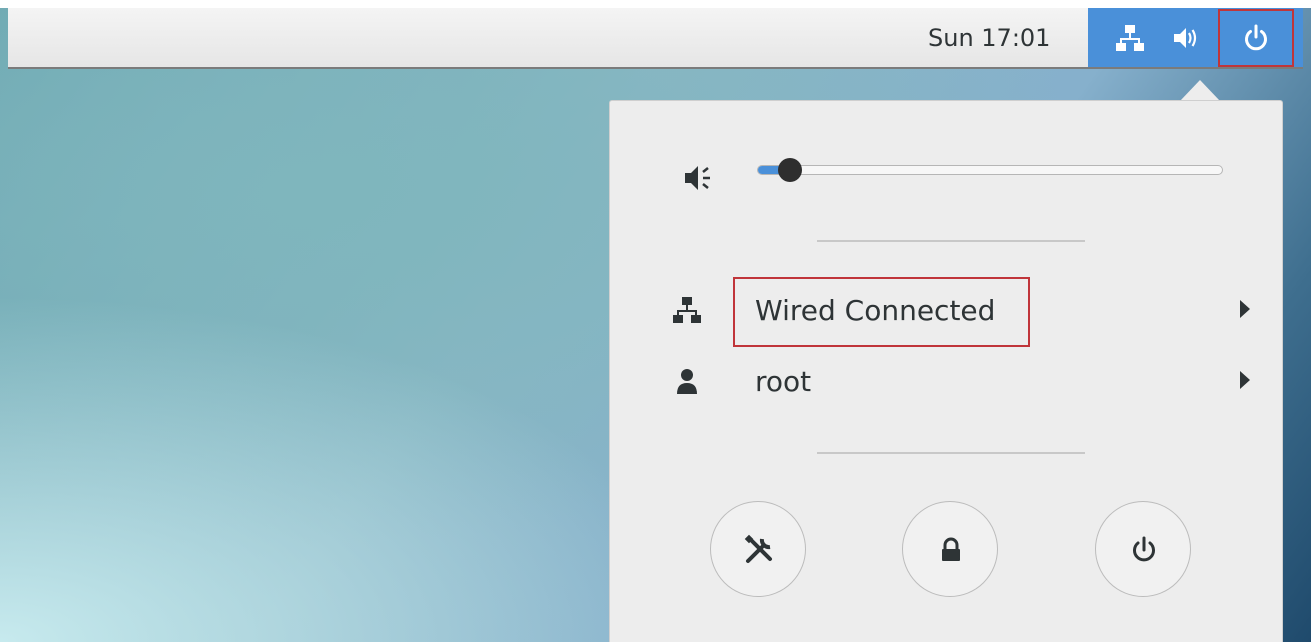 The image size is (1311, 642). I want to click on menu-item-user: root, so click(955, 382).